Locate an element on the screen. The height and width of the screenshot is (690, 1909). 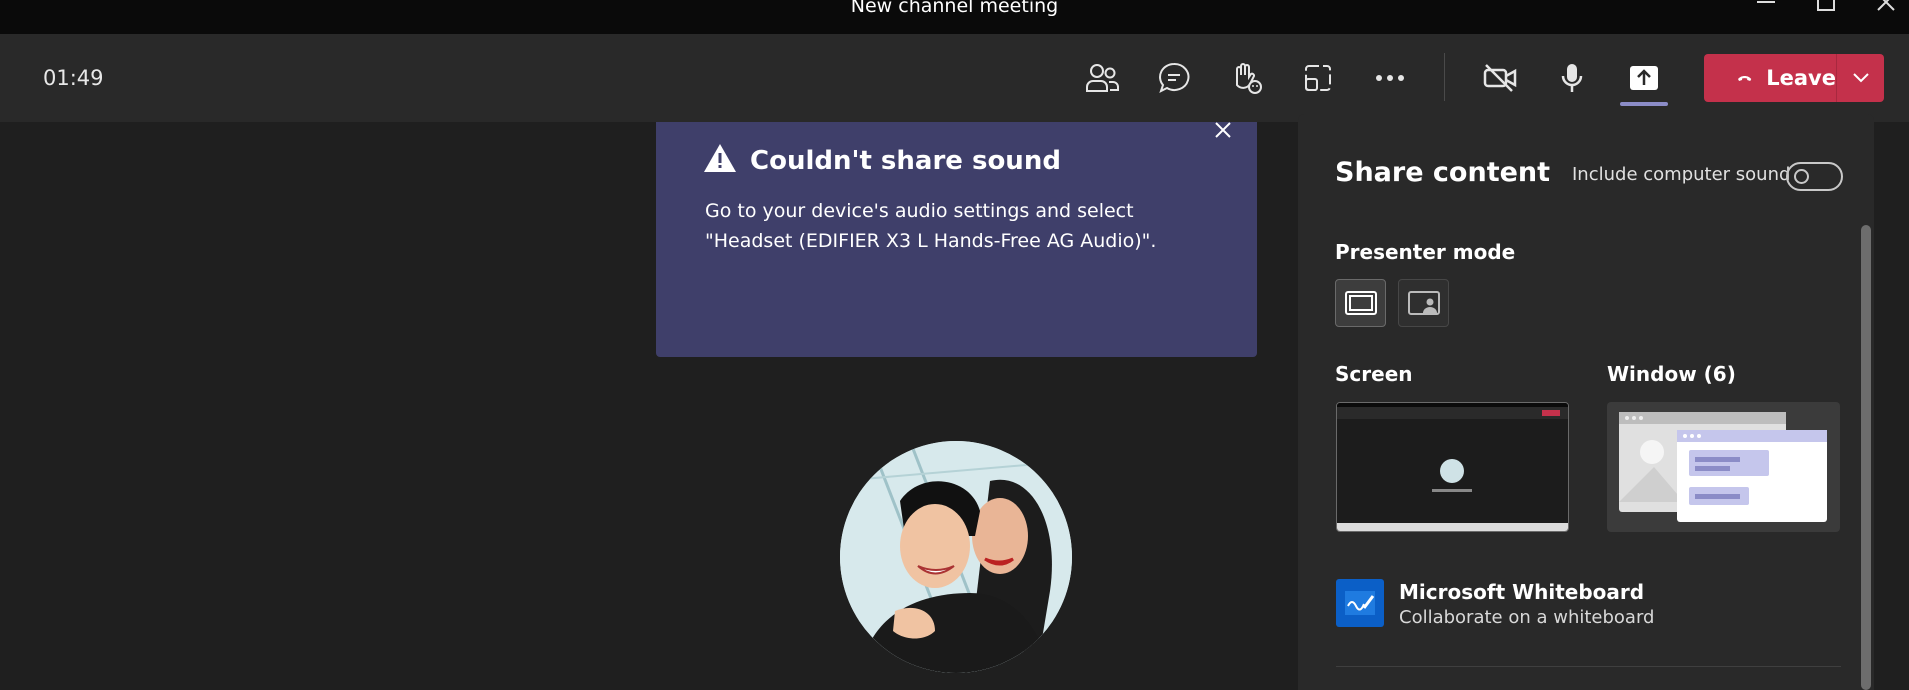
content-only-icon is located at coordinates (1360, 303).